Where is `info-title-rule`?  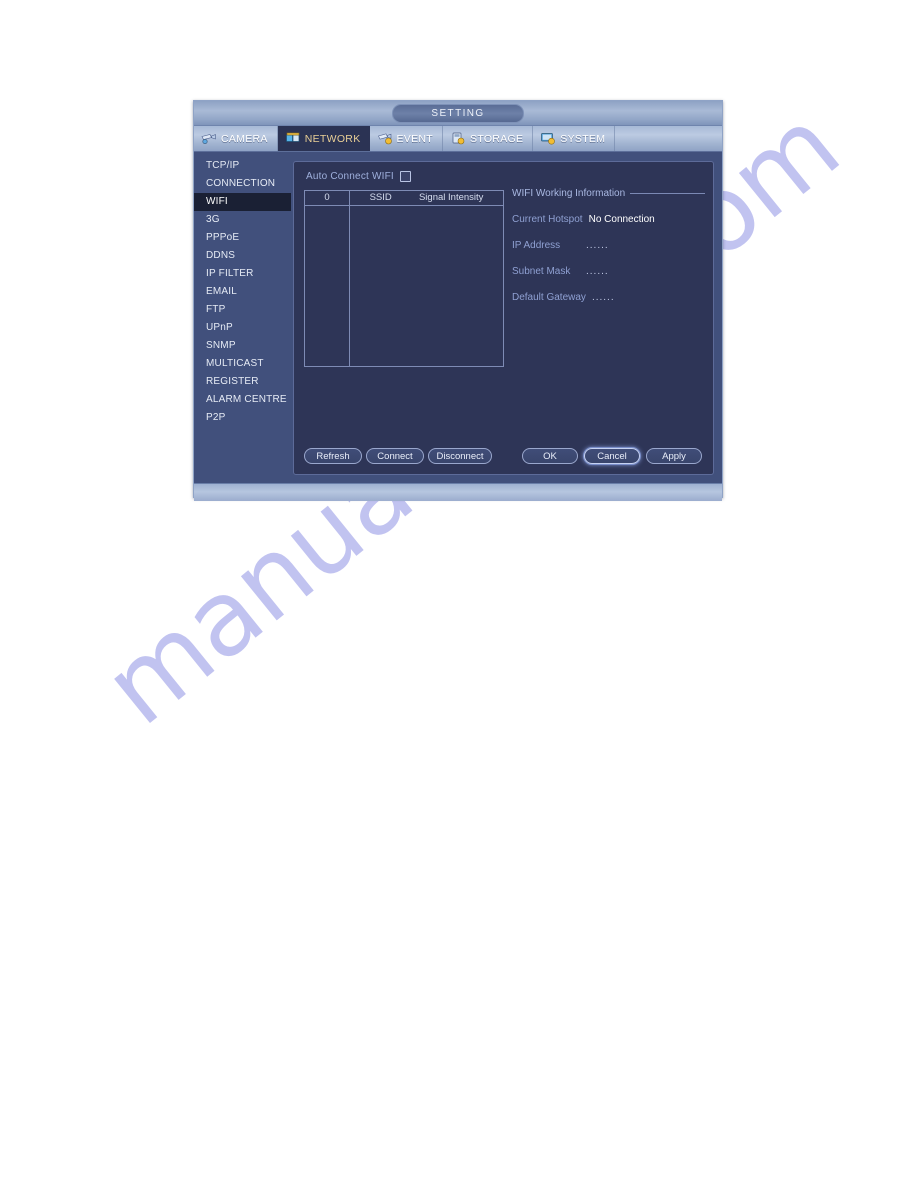
info-title-rule is located at coordinates (667, 193).